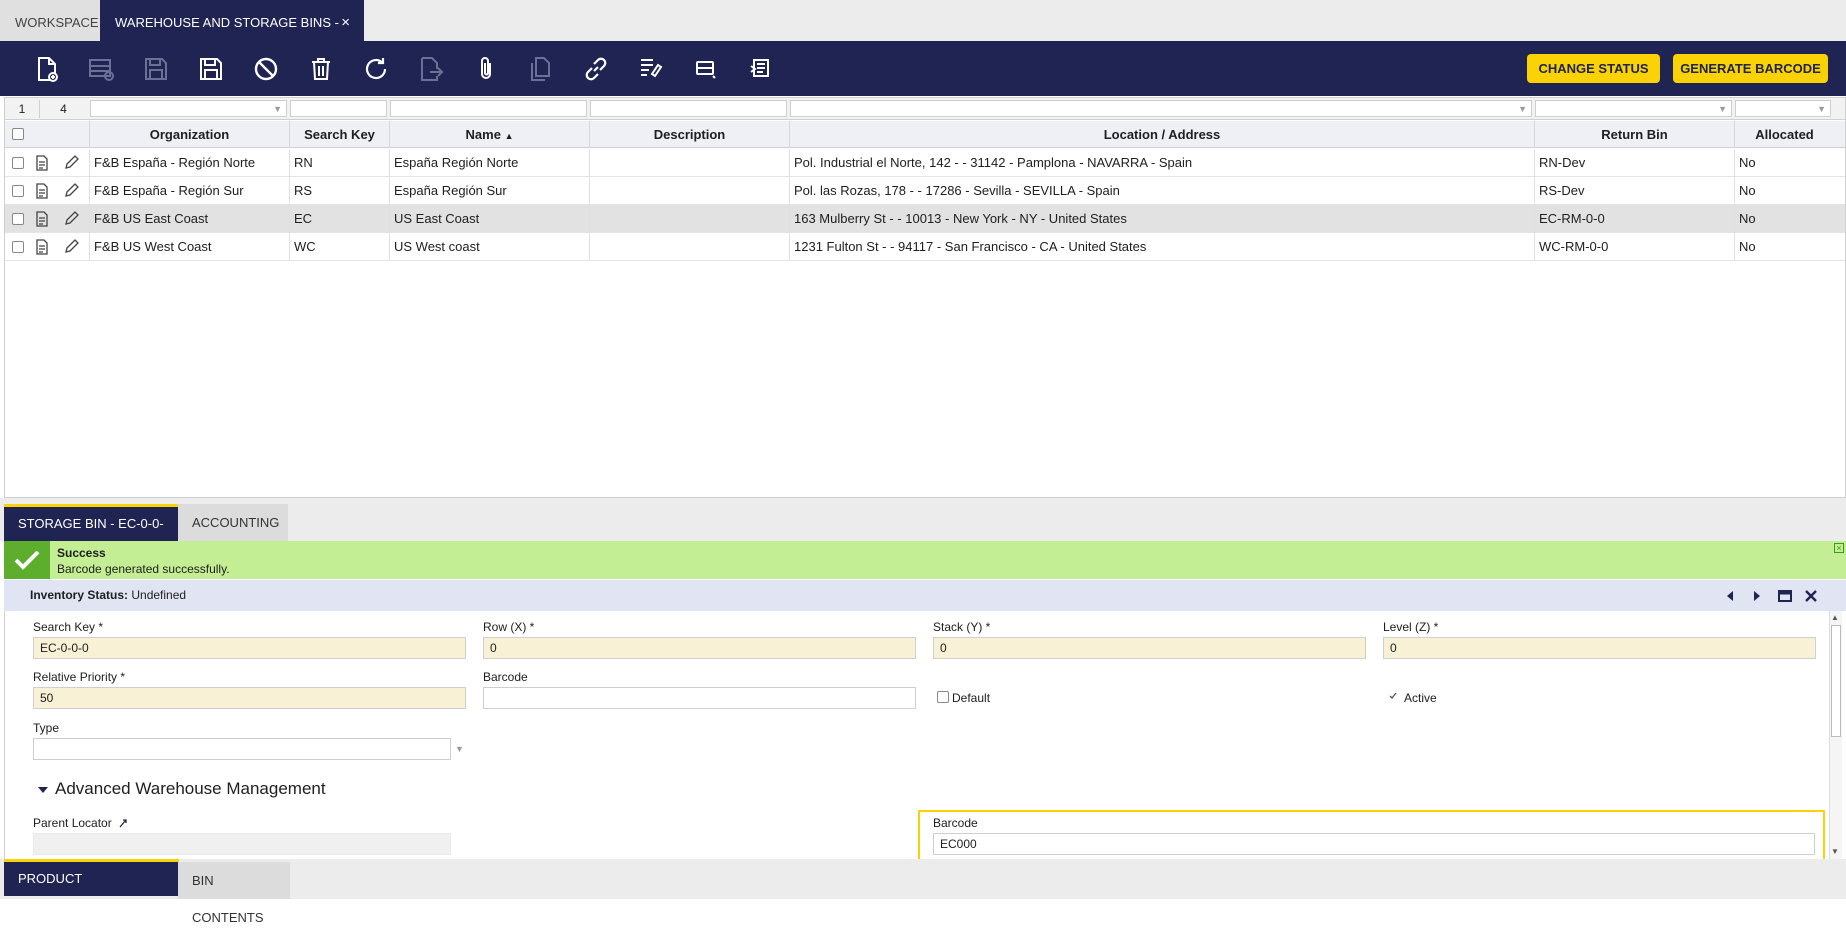 This screenshot has height=936, width=1846. Describe the element at coordinates (1811, 596) in the screenshot. I see `close-form-icon` at that location.